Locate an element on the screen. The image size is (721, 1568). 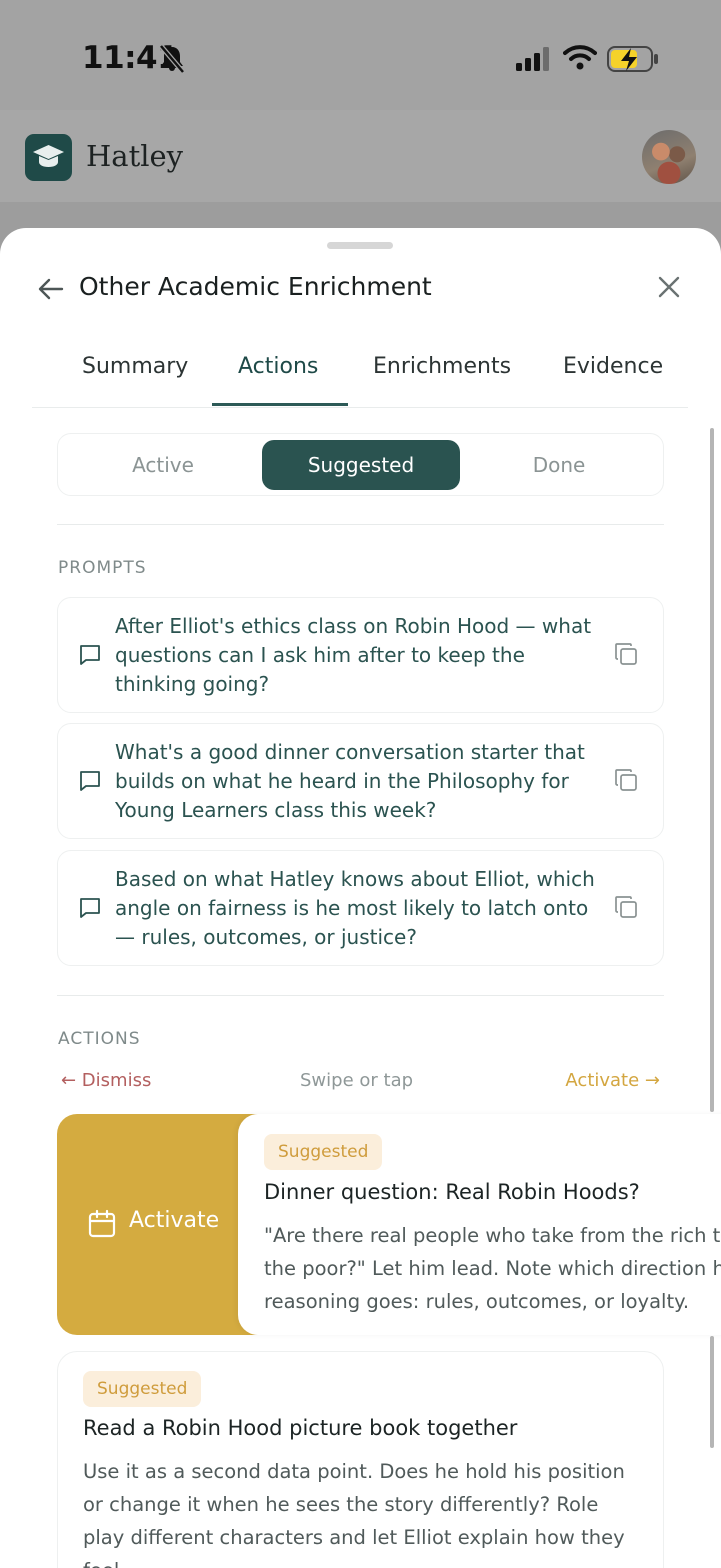
activate-hint: Activate → is located at coordinates (612, 1080).